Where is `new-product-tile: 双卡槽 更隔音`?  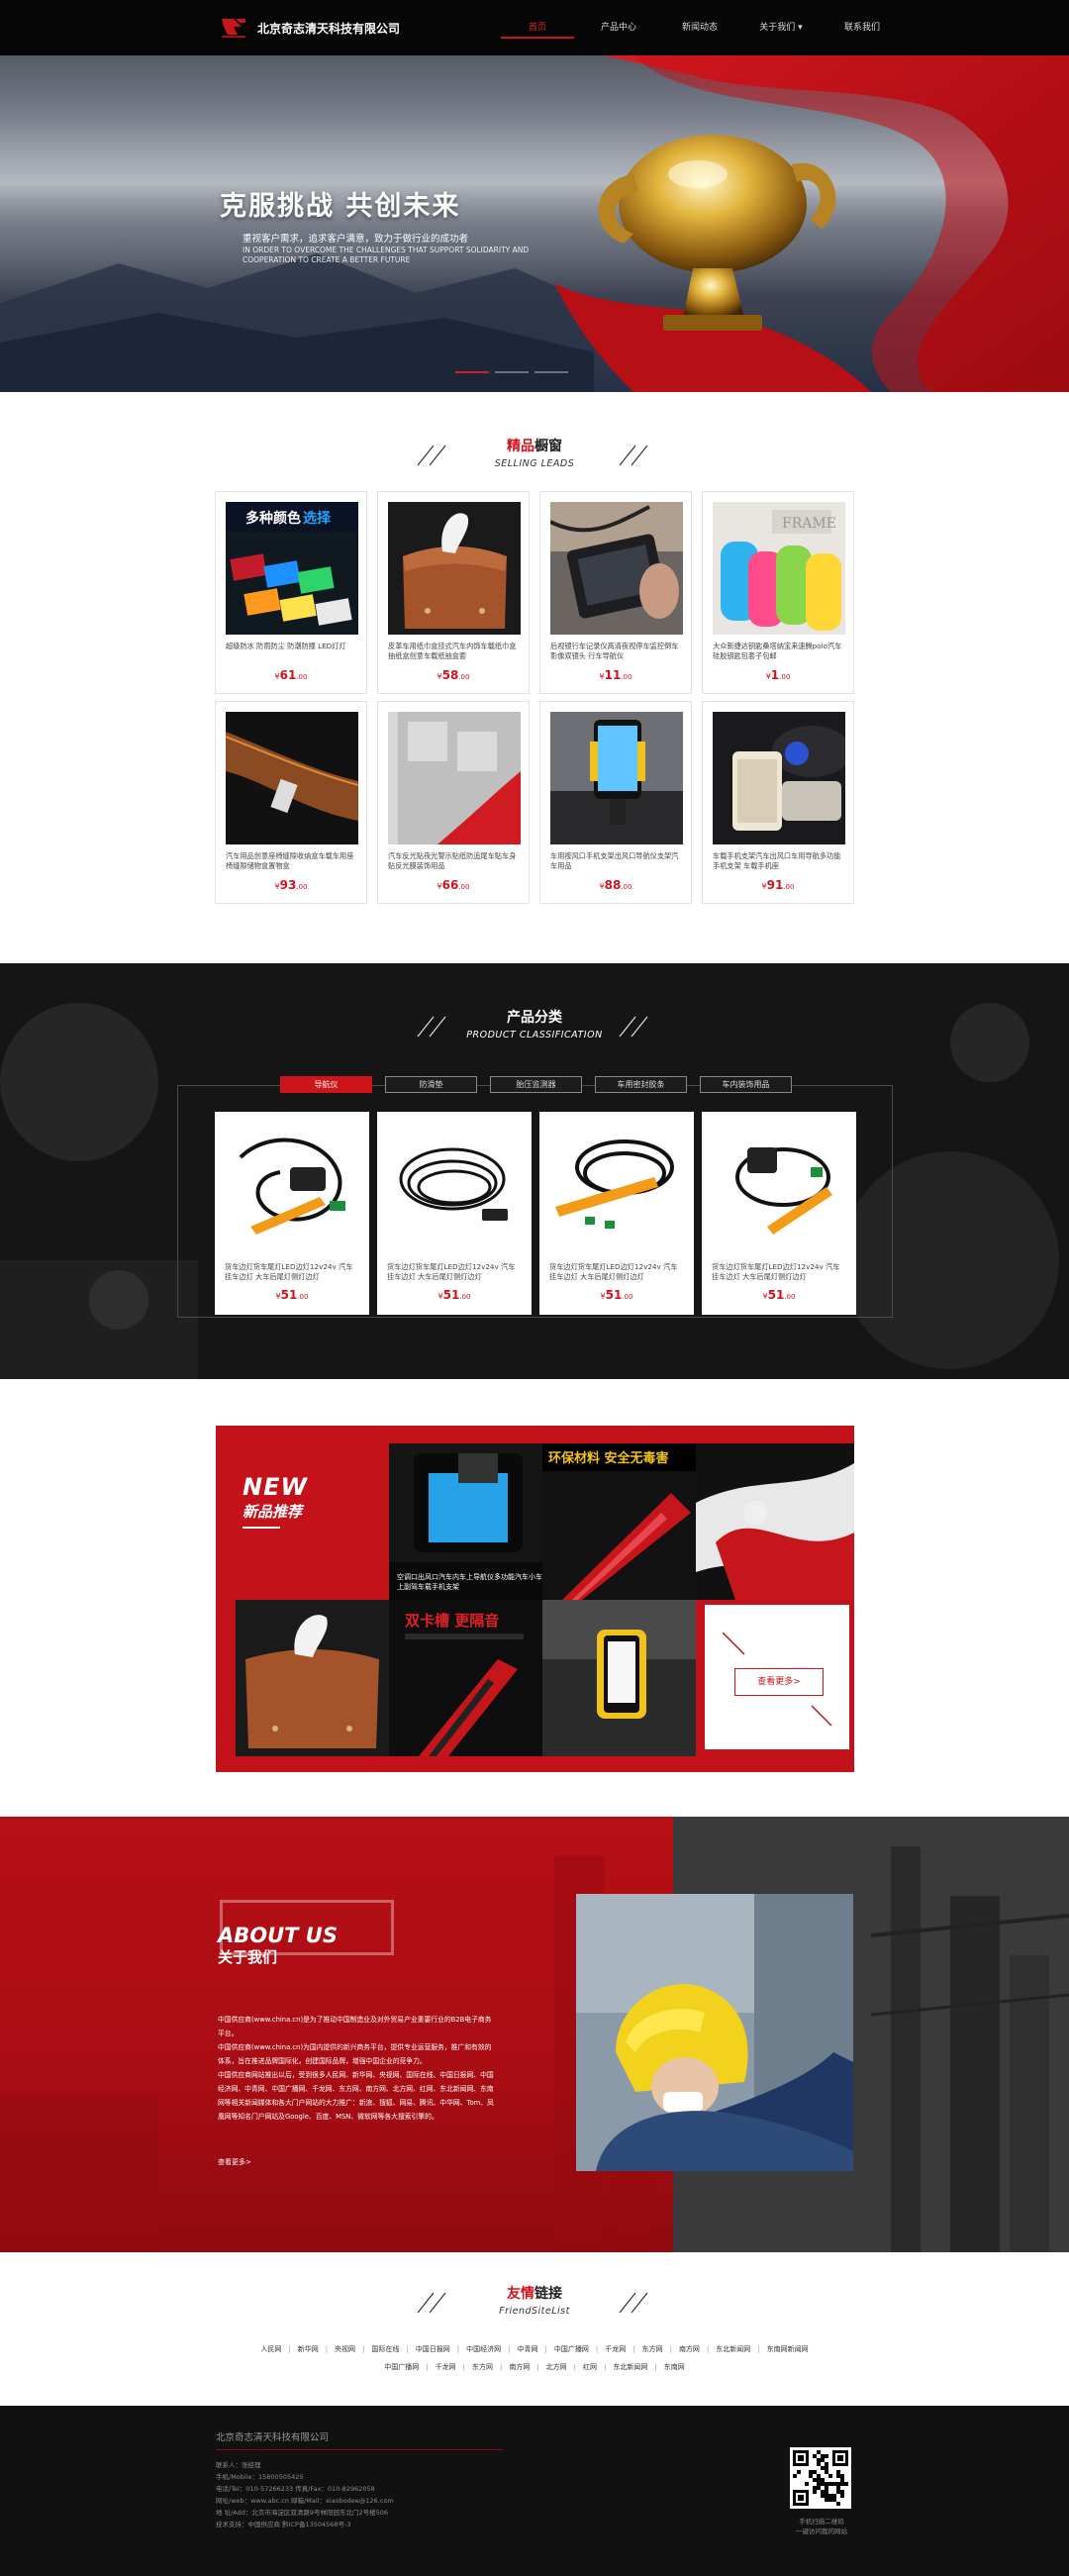
new-product-tile: 双卡槽 更隔音 is located at coordinates (465, 1678).